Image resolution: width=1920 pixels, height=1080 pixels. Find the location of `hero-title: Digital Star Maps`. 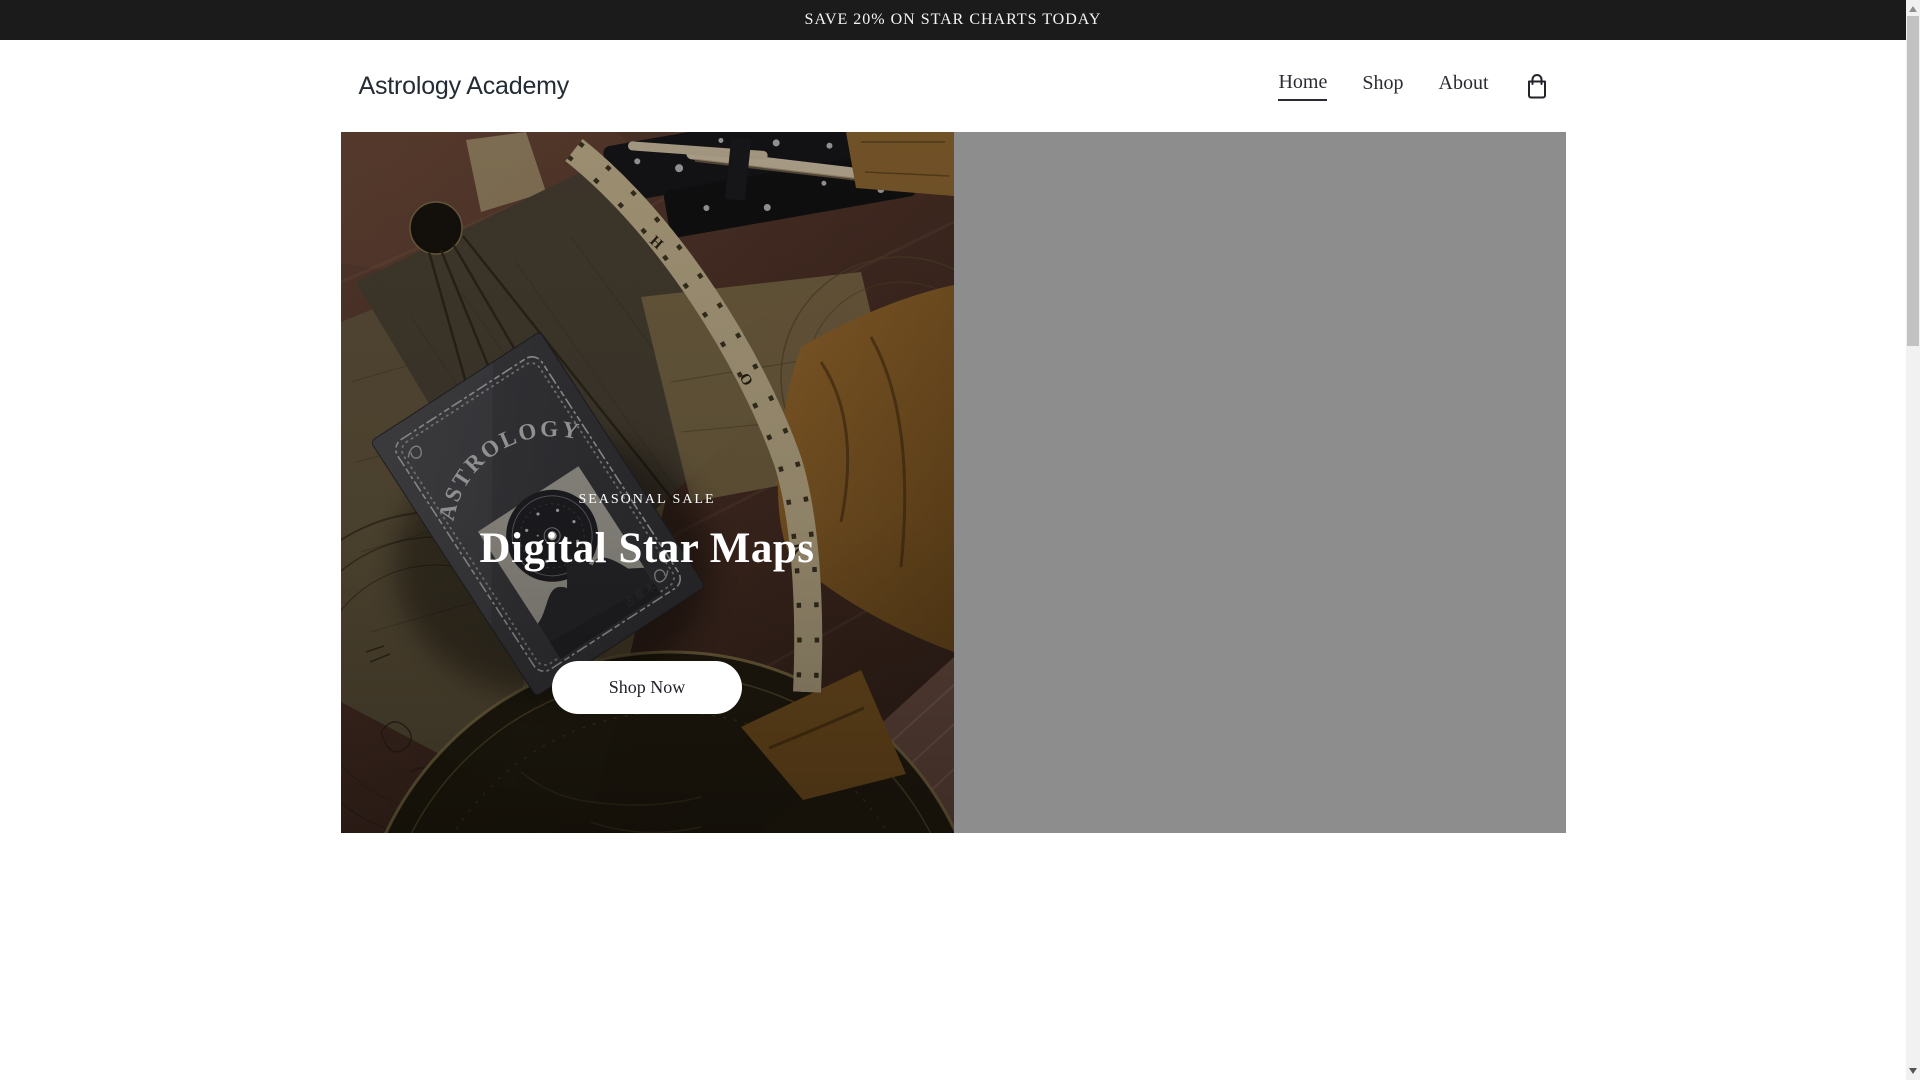

hero-title: Digital Star Maps is located at coordinates (647, 548).